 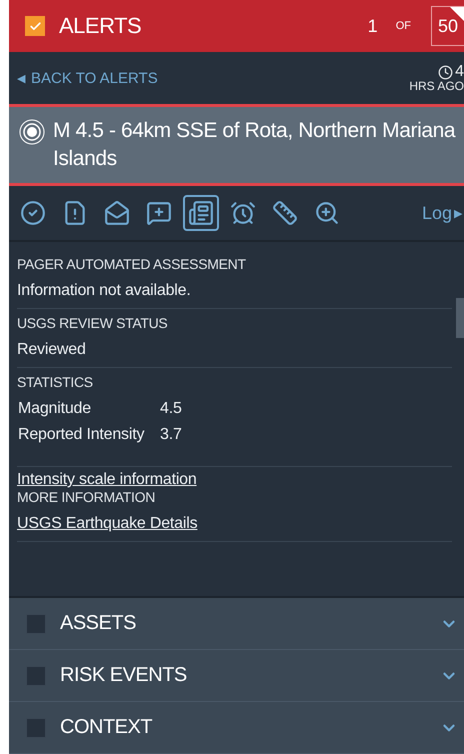 I want to click on note-add-icon, so click(x=159, y=213).